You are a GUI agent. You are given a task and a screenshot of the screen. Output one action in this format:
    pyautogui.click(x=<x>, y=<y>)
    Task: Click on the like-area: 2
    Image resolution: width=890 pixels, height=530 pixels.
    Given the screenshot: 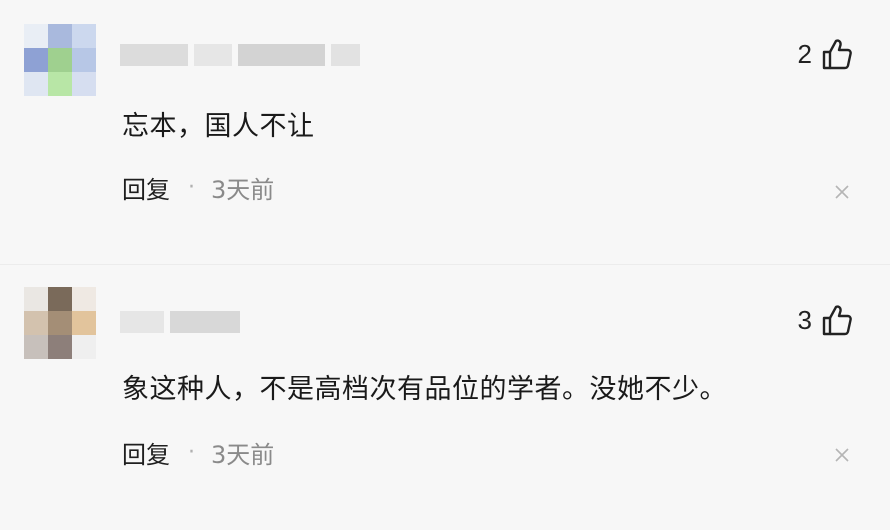 What is the action you would take?
    pyautogui.click(x=825, y=54)
    